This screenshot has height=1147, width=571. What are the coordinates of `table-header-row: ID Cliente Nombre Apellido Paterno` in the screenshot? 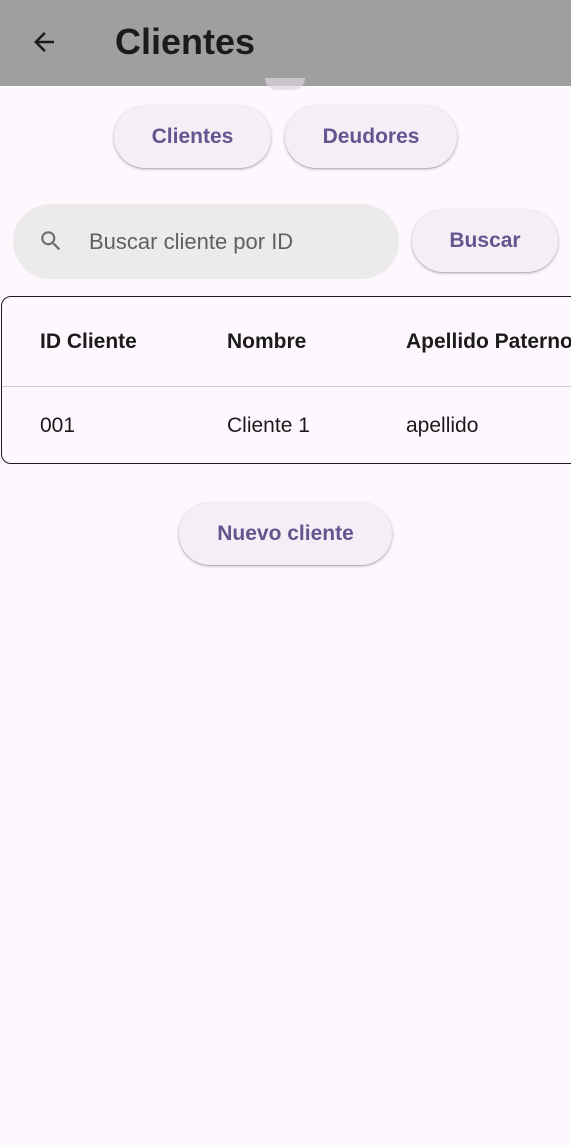 It's located at (286, 342).